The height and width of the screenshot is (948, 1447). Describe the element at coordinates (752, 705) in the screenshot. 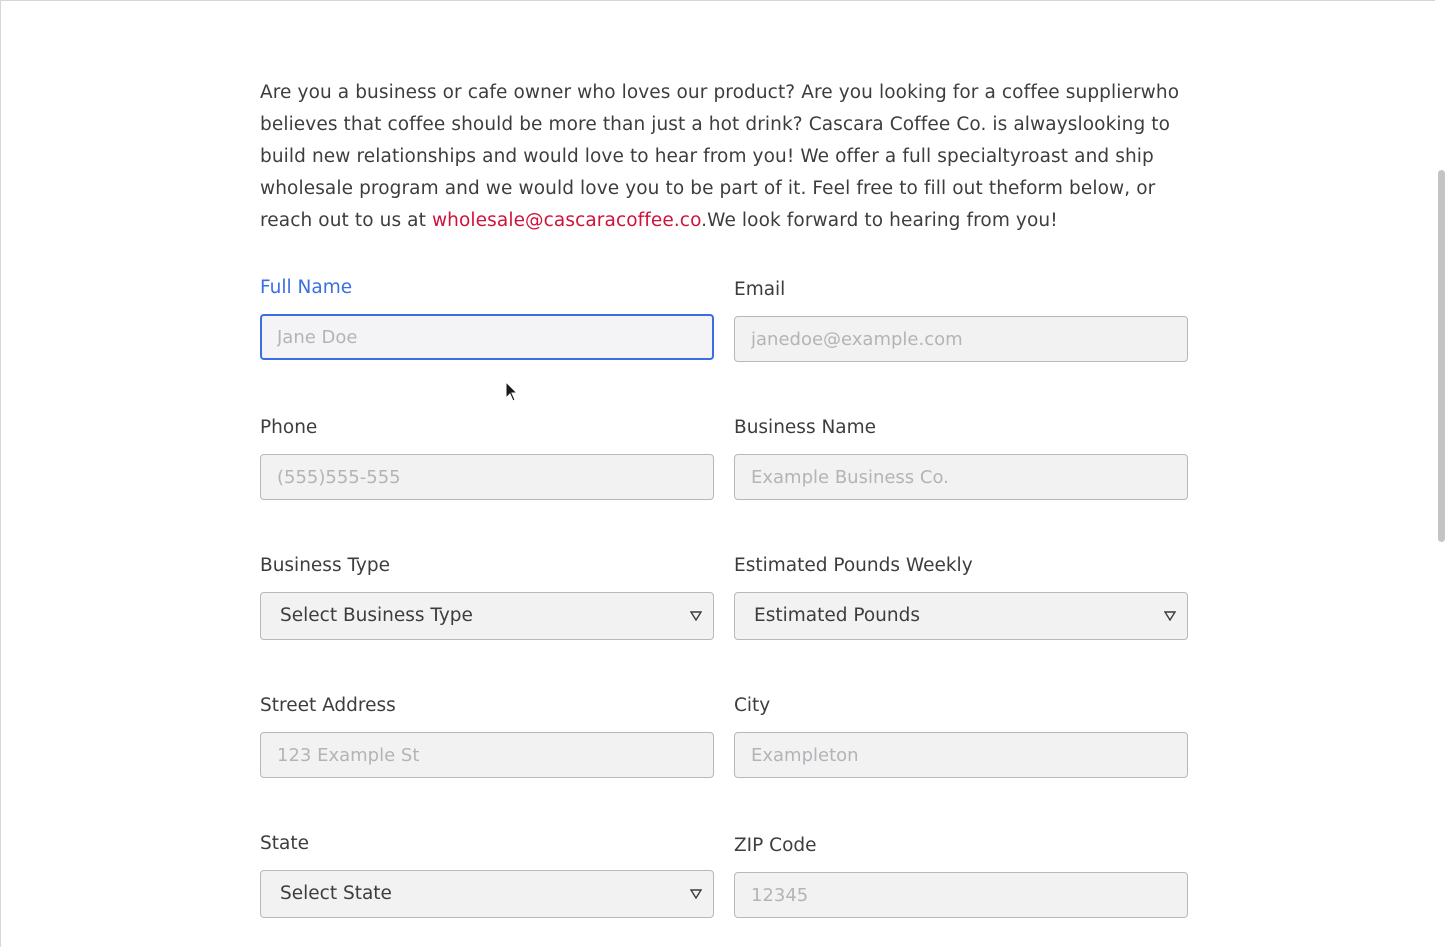

I see `city-label: City` at that location.